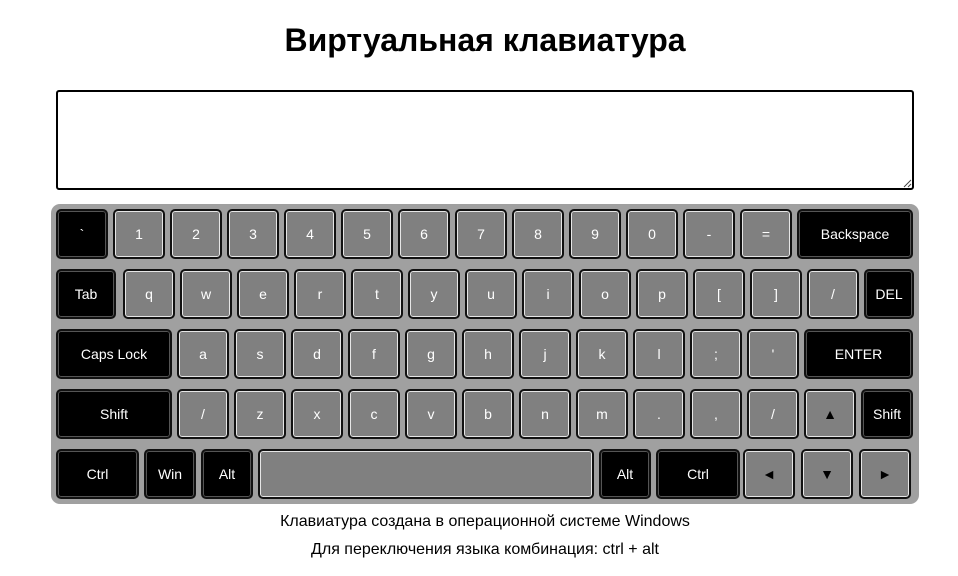 The height and width of the screenshot is (576, 958). I want to click on key-del: DEL, so click(889, 294).